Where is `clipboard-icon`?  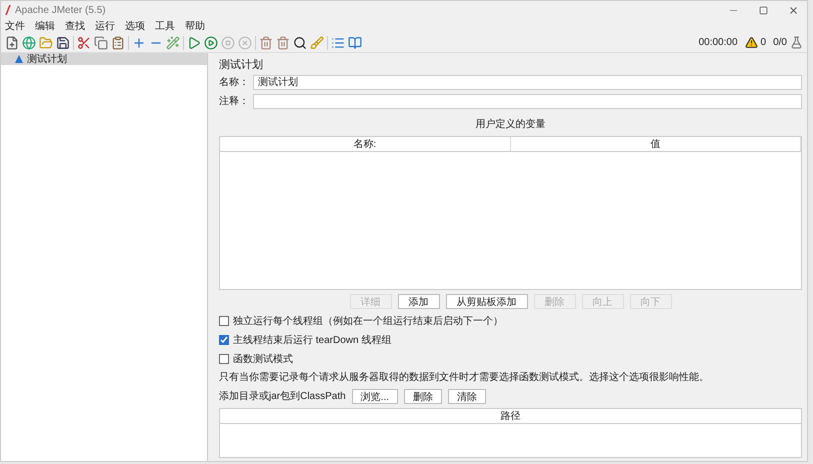 clipboard-icon is located at coordinates (118, 43).